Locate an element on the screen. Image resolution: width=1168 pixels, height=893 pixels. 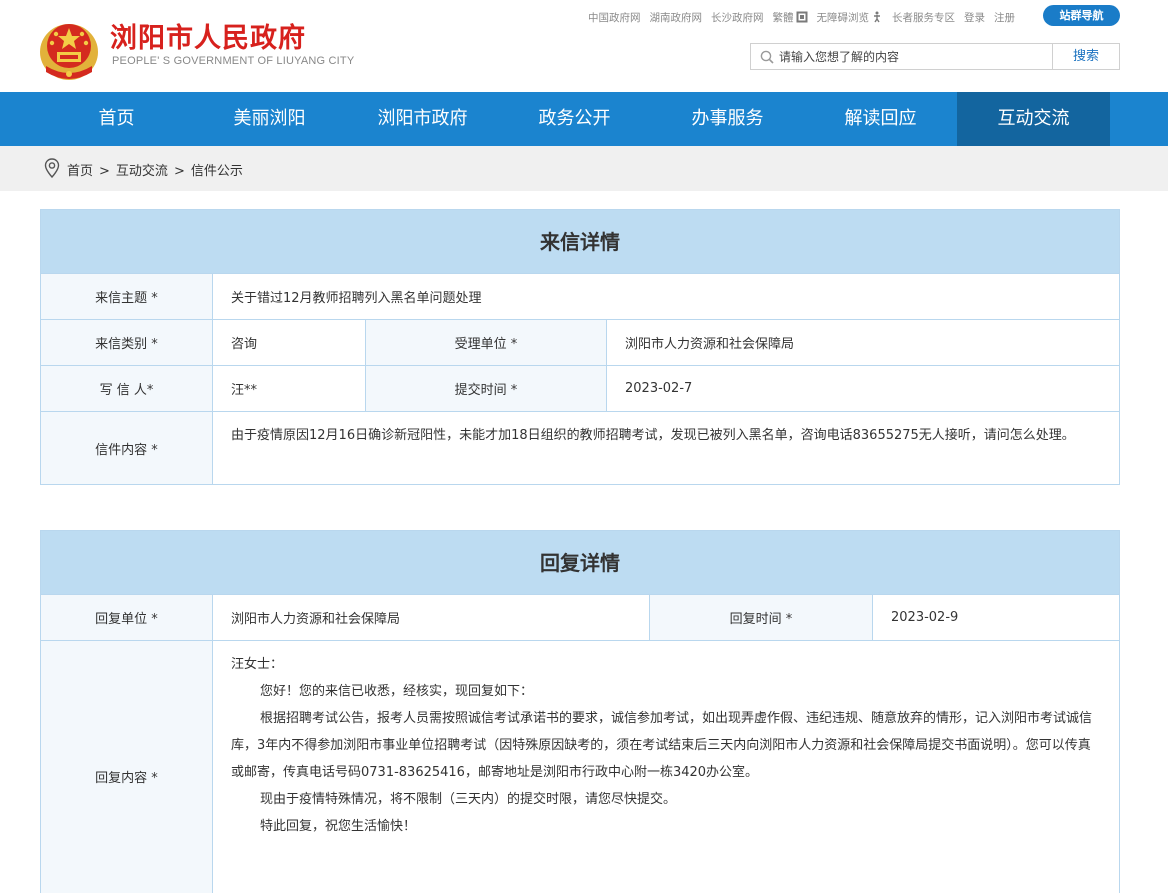
link-accessible: 无障碍浏览 is located at coordinates (843, 17).